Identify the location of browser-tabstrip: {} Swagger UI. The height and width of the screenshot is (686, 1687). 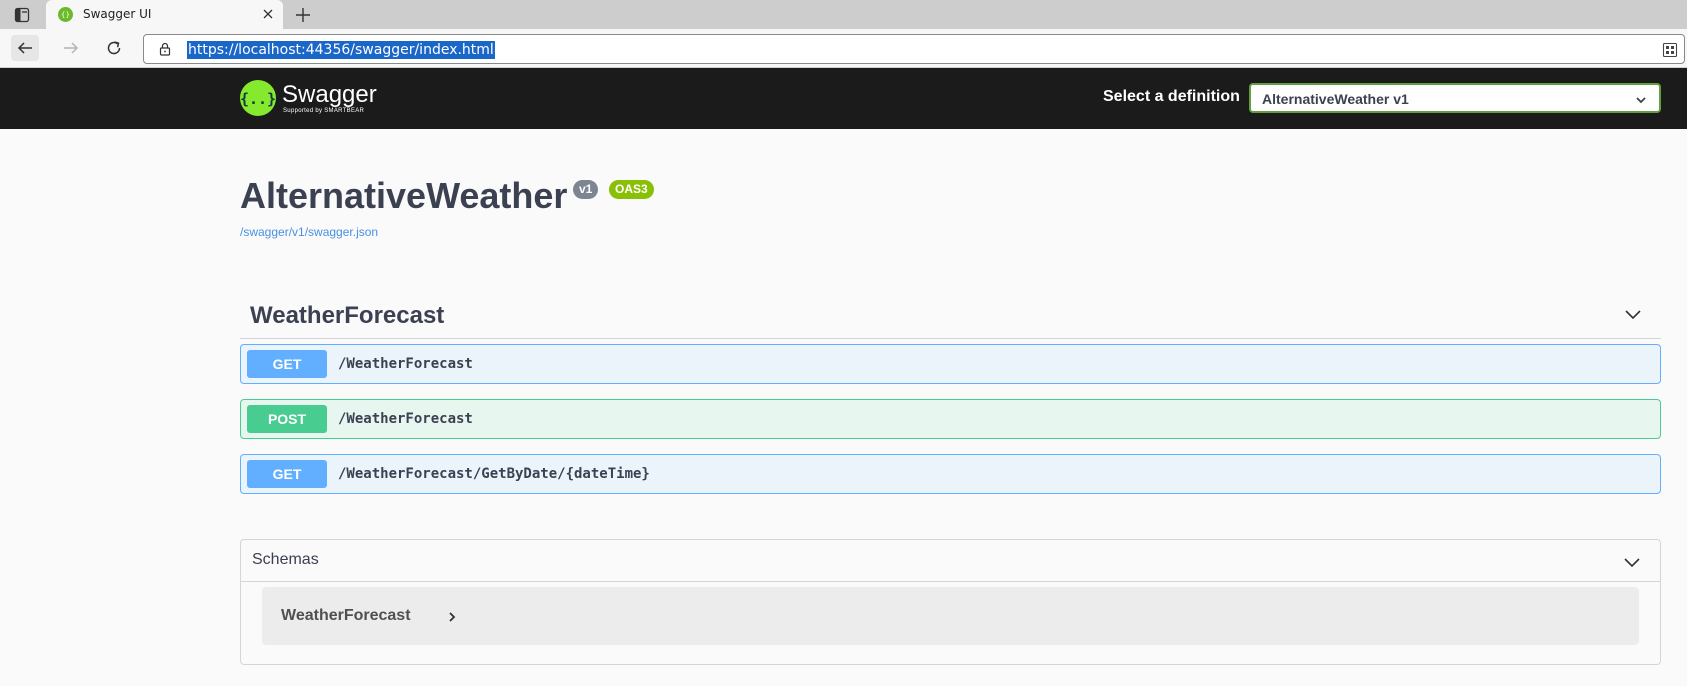
(843, 14).